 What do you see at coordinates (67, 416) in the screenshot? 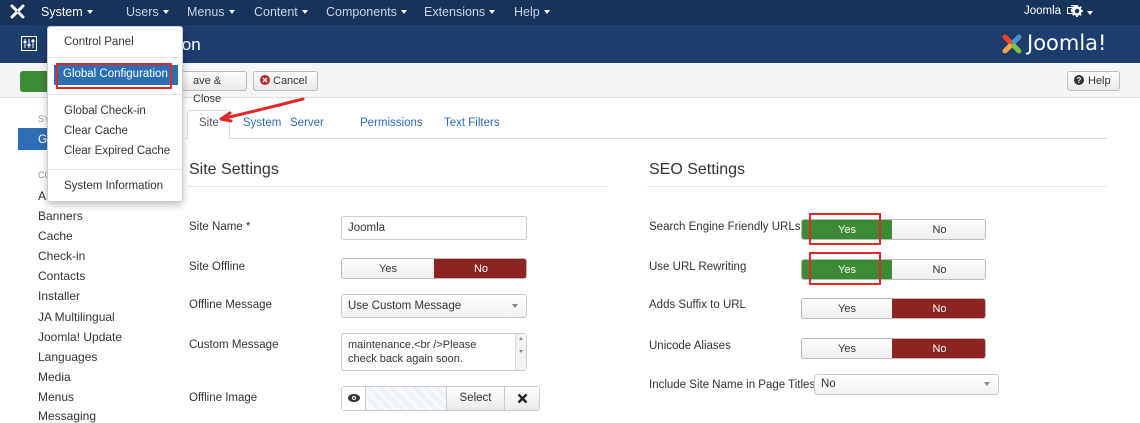
I see `sidebar-item-messaging: Messaging` at bounding box center [67, 416].